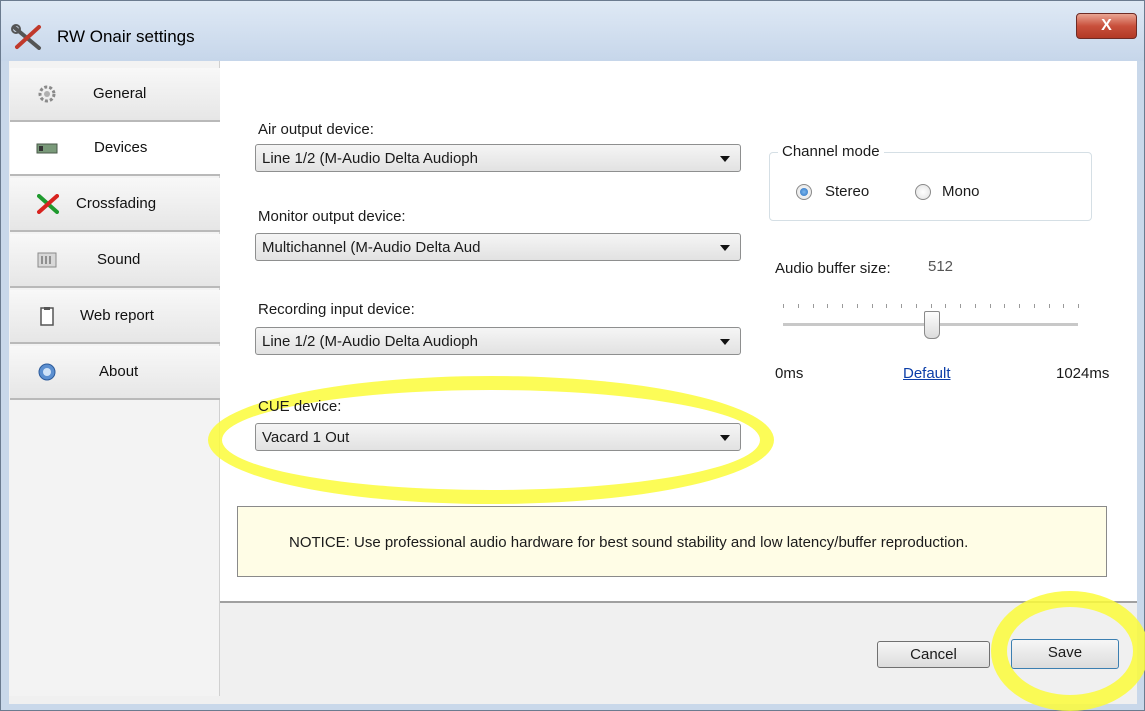 The image size is (1145, 711). I want to click on sidebar-item-devices: Devices, so click(116, 149).